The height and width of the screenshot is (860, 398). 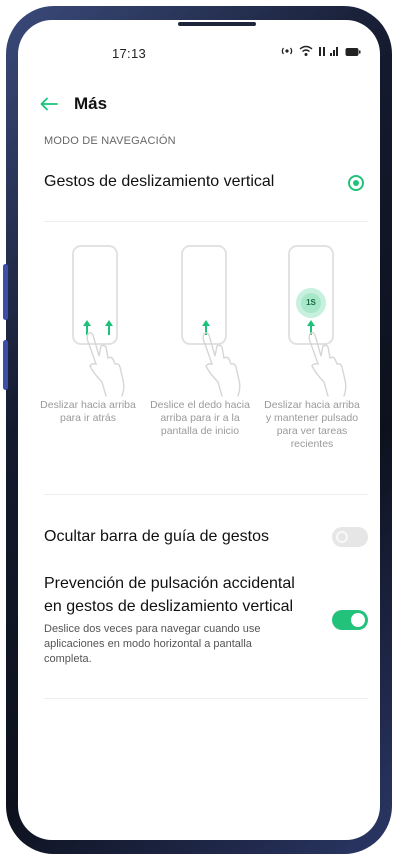 I want to click on signal-icon, so click(x=329, y=52).